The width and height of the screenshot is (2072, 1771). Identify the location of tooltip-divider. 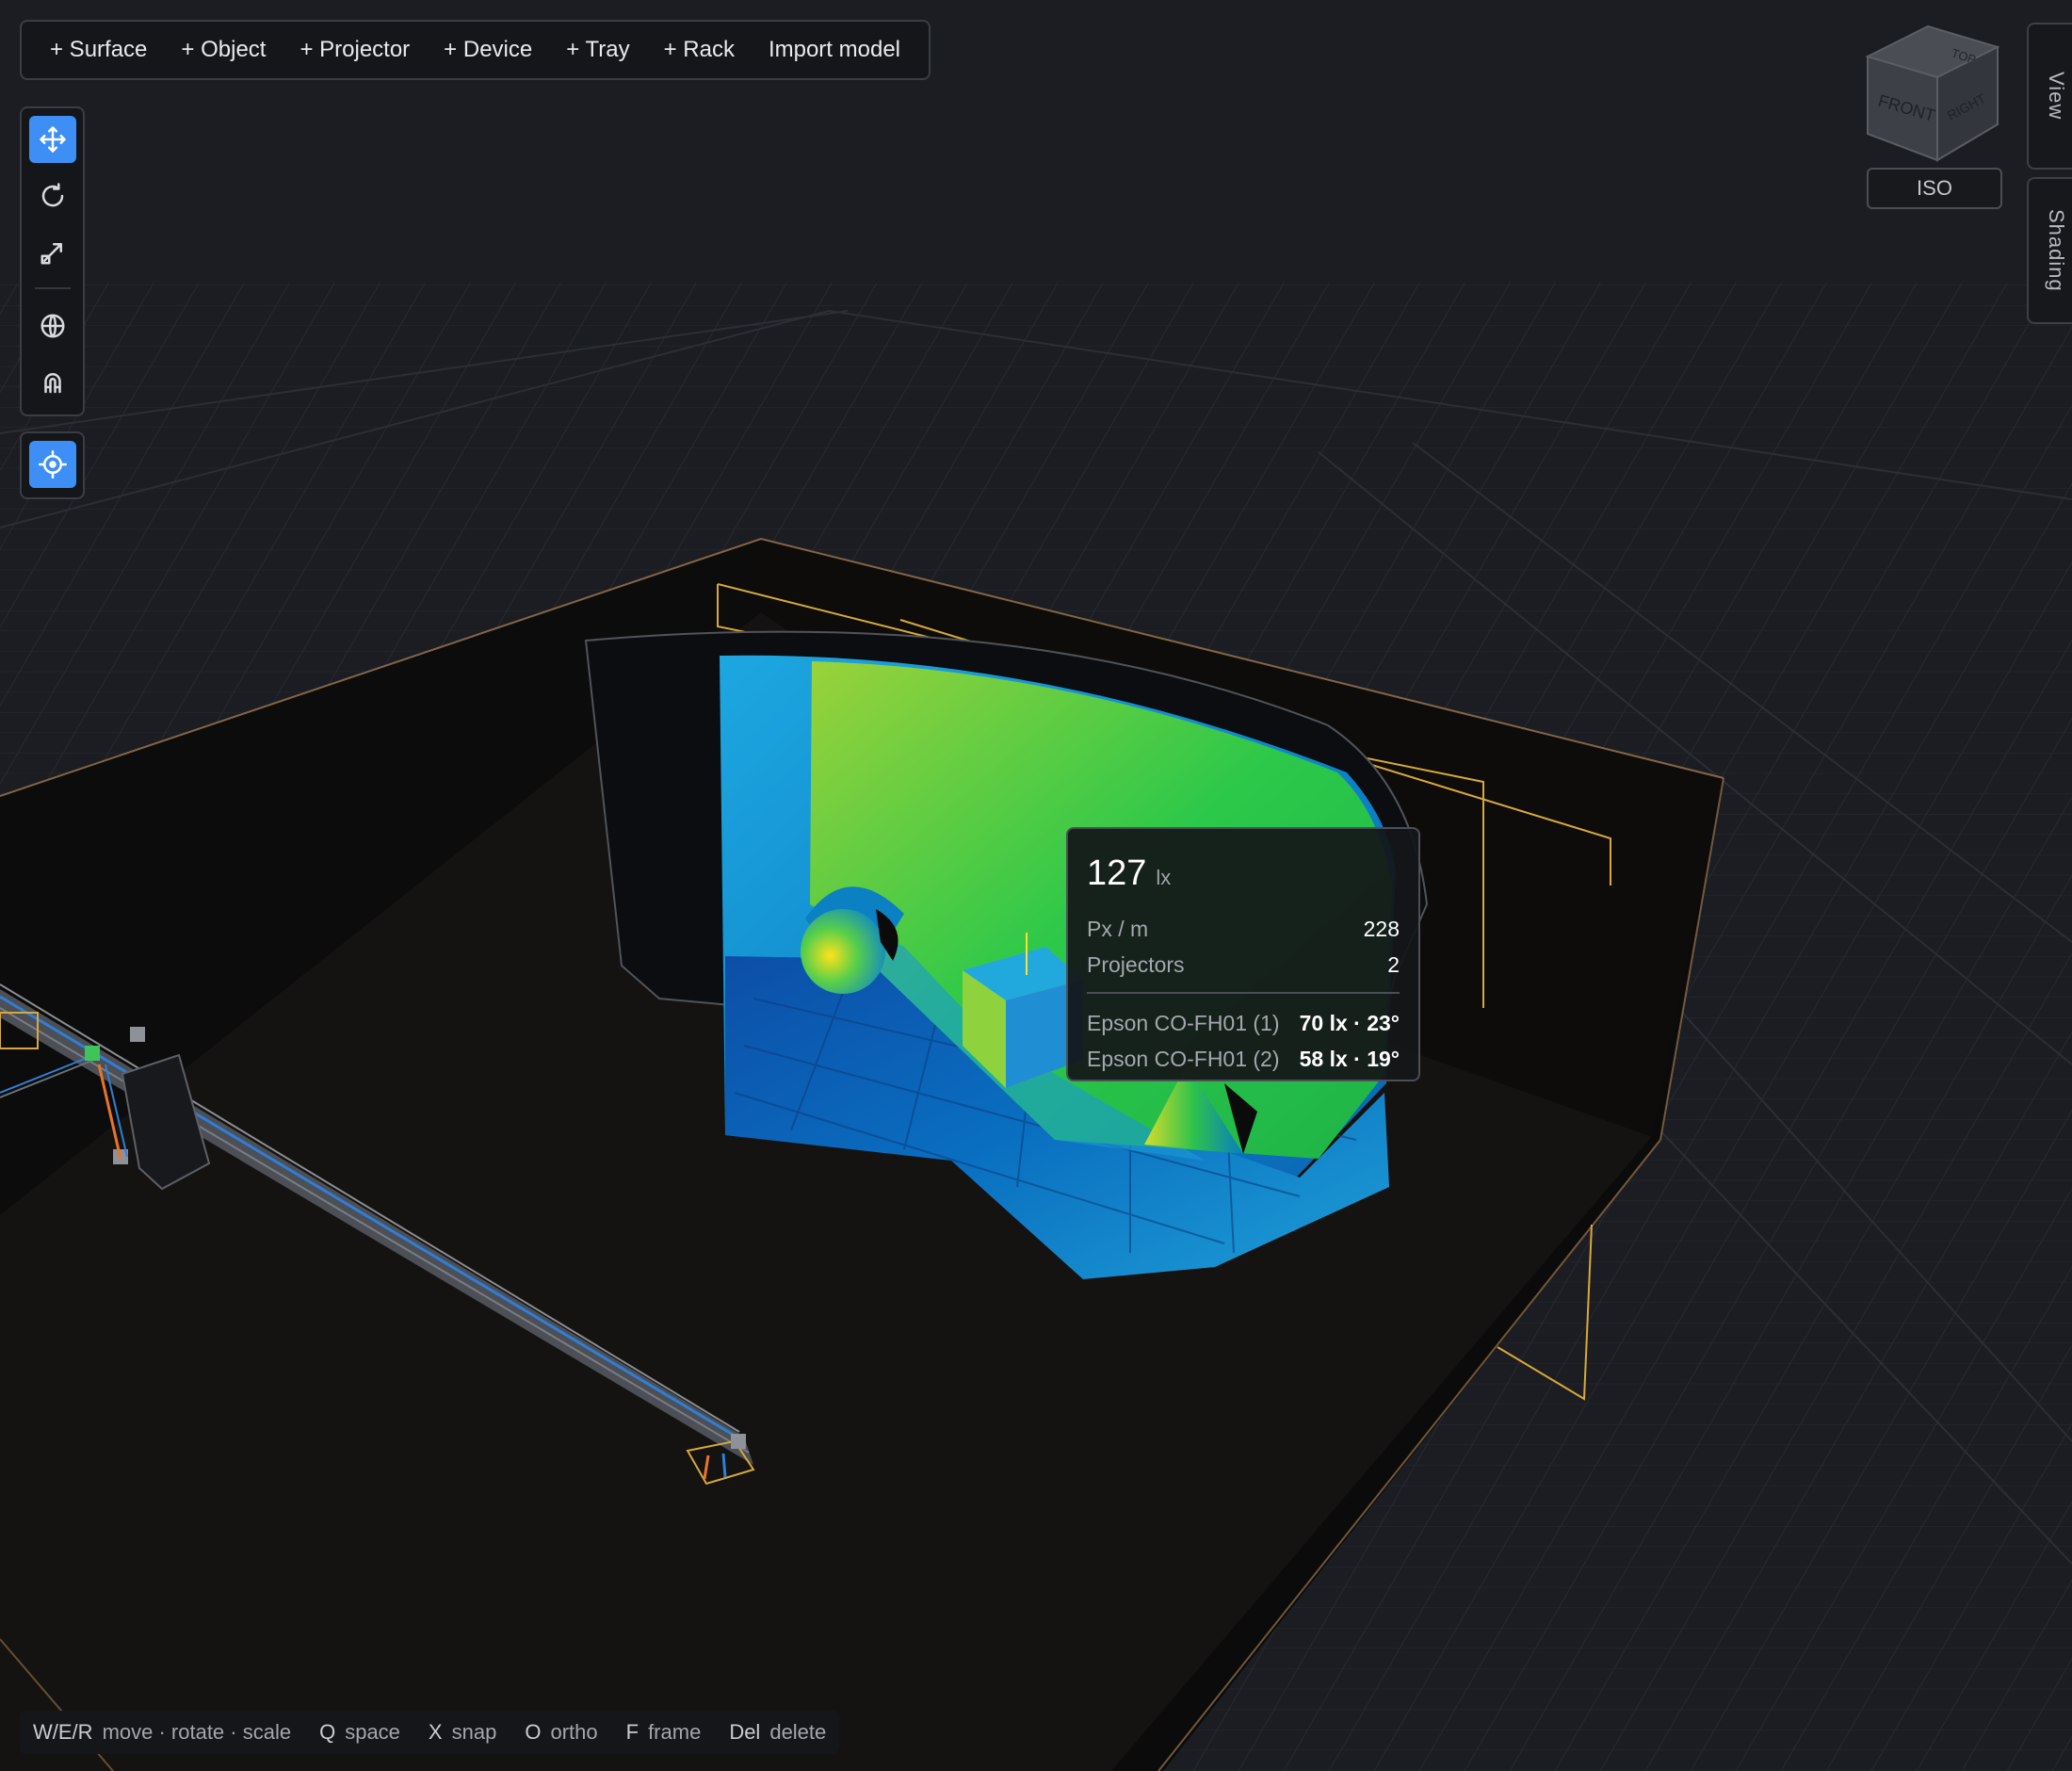
(1243, 993).